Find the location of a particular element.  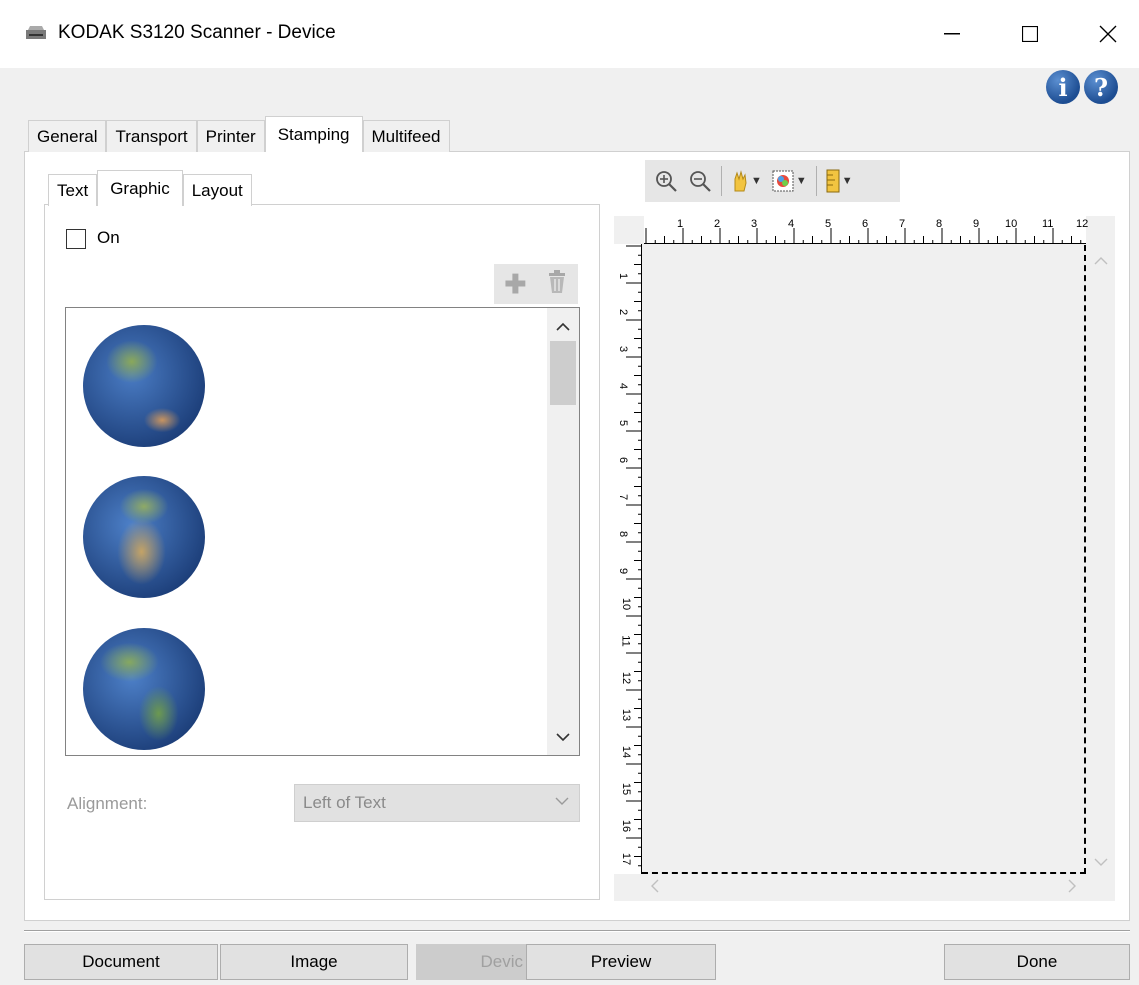

help-icons: i ? is located at coordinates (1082, 87).